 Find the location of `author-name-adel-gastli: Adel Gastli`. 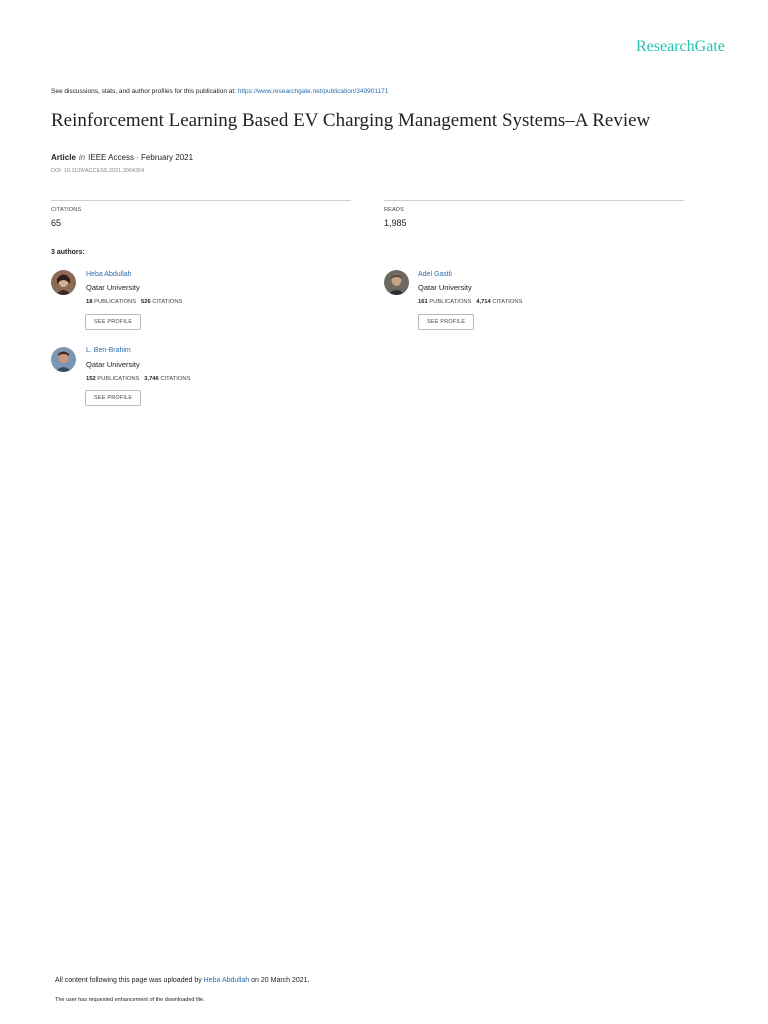

author-name-adel-gastli: Adel Gastli is located at coordinates (435, 274).